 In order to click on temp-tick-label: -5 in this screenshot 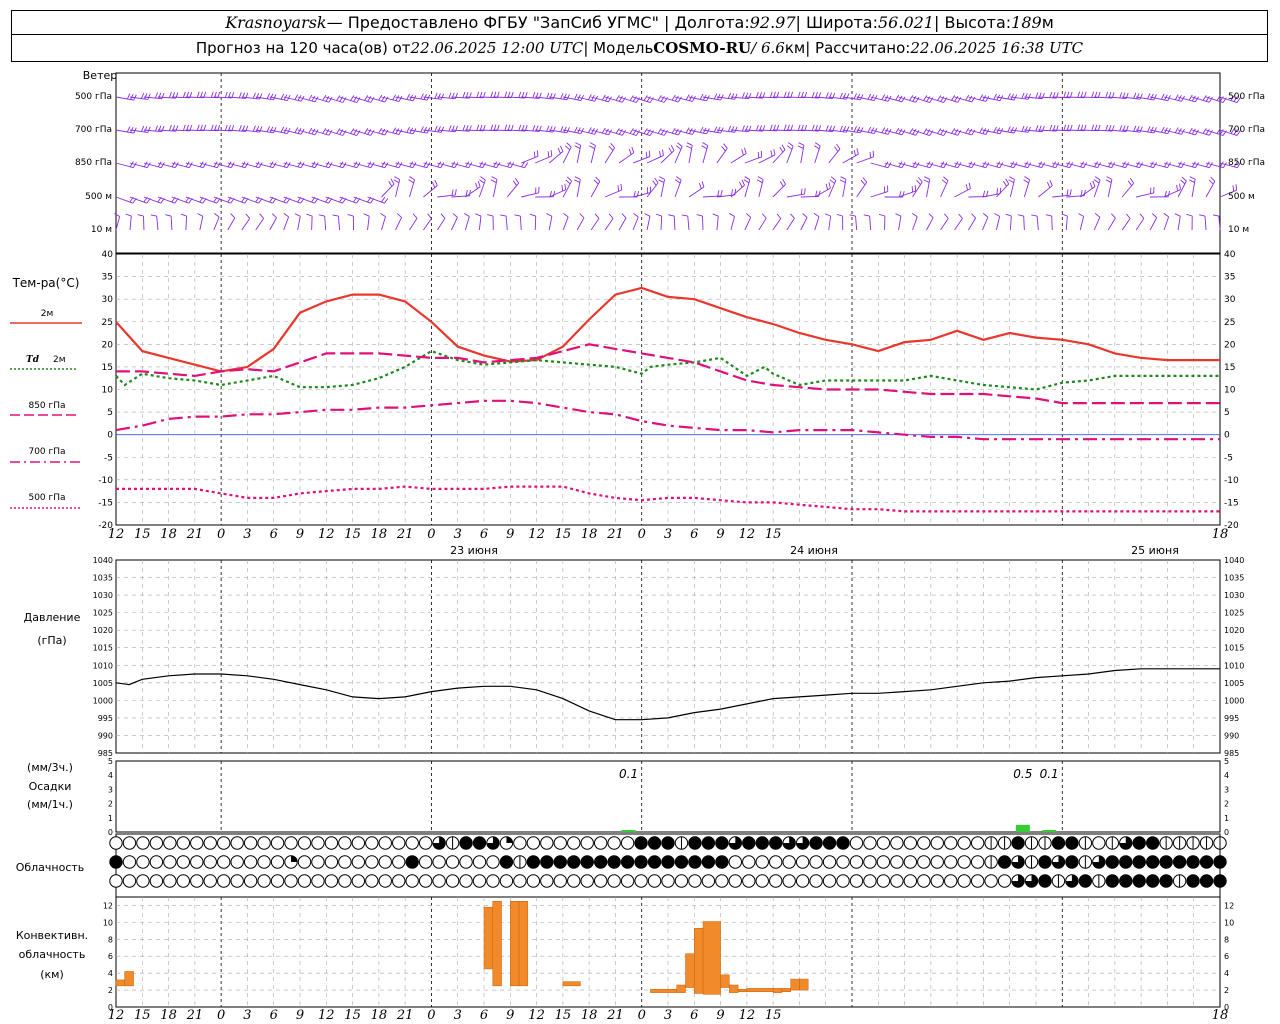, I will do `click(1228, 458)`.